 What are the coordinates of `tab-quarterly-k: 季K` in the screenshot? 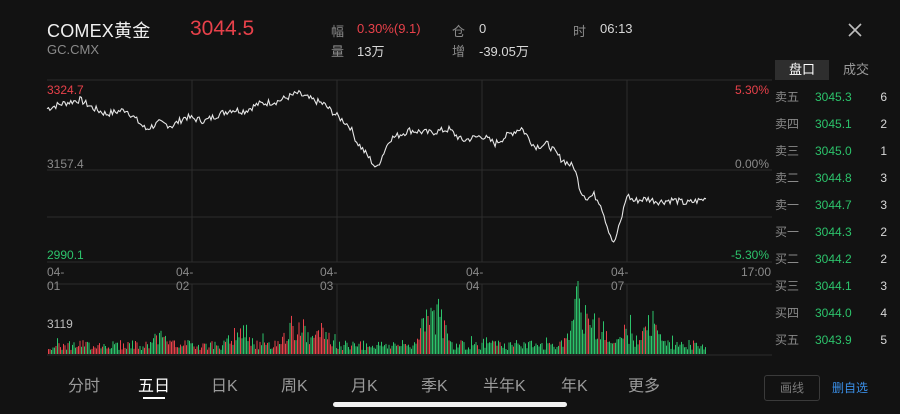 It's located at (434, 384).